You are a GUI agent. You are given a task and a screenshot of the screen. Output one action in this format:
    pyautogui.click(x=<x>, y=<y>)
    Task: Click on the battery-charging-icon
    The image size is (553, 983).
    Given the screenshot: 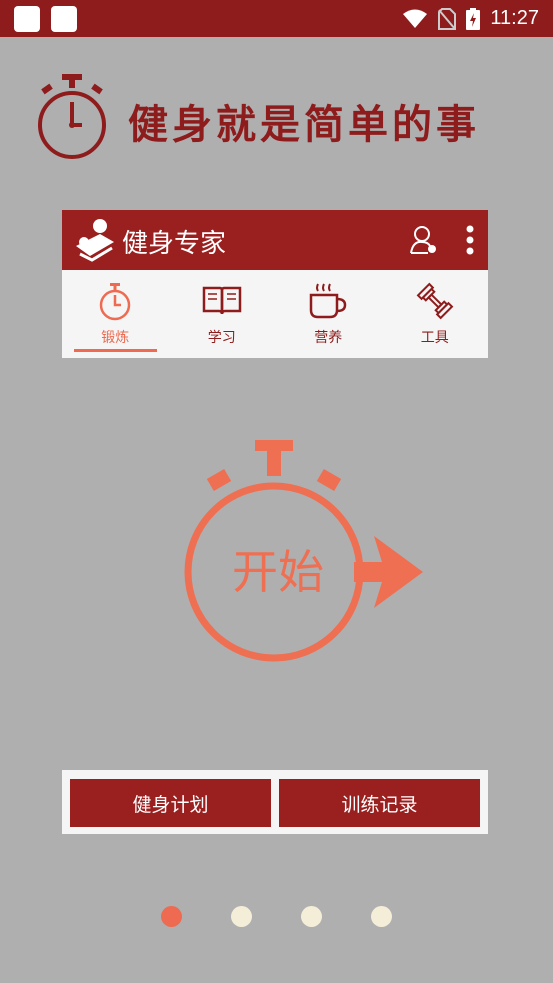 What is the action you would take?
    pyautogui.click(x=473, y=18)
    